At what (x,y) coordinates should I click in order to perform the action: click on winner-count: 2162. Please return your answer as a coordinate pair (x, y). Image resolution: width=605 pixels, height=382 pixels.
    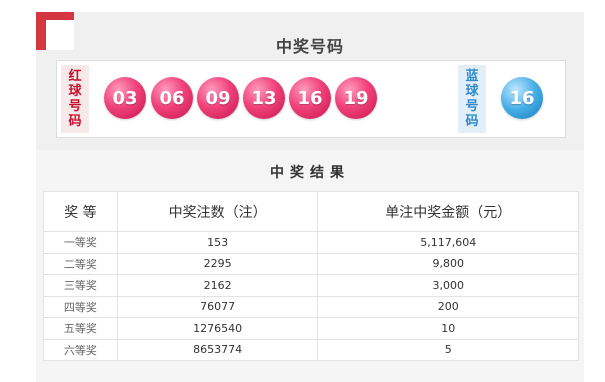
    Looking at the image, I should click on (217, 285).